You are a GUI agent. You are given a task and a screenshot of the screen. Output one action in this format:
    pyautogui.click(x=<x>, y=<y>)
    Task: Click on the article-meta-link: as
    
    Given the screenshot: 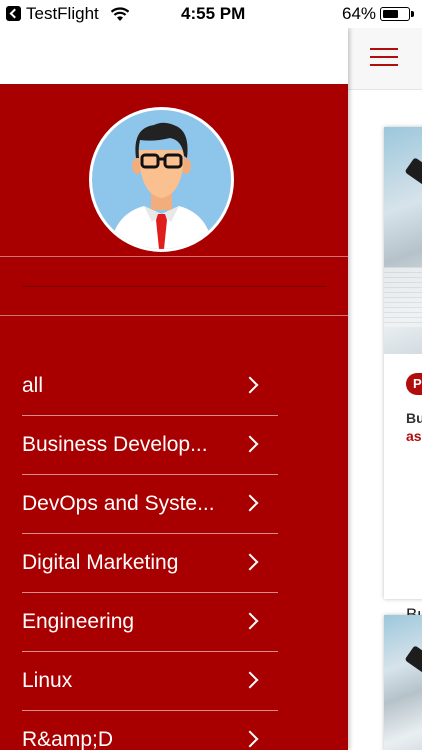 What is the action you would take?
    pyautogui.click(x=414, y=436)
    